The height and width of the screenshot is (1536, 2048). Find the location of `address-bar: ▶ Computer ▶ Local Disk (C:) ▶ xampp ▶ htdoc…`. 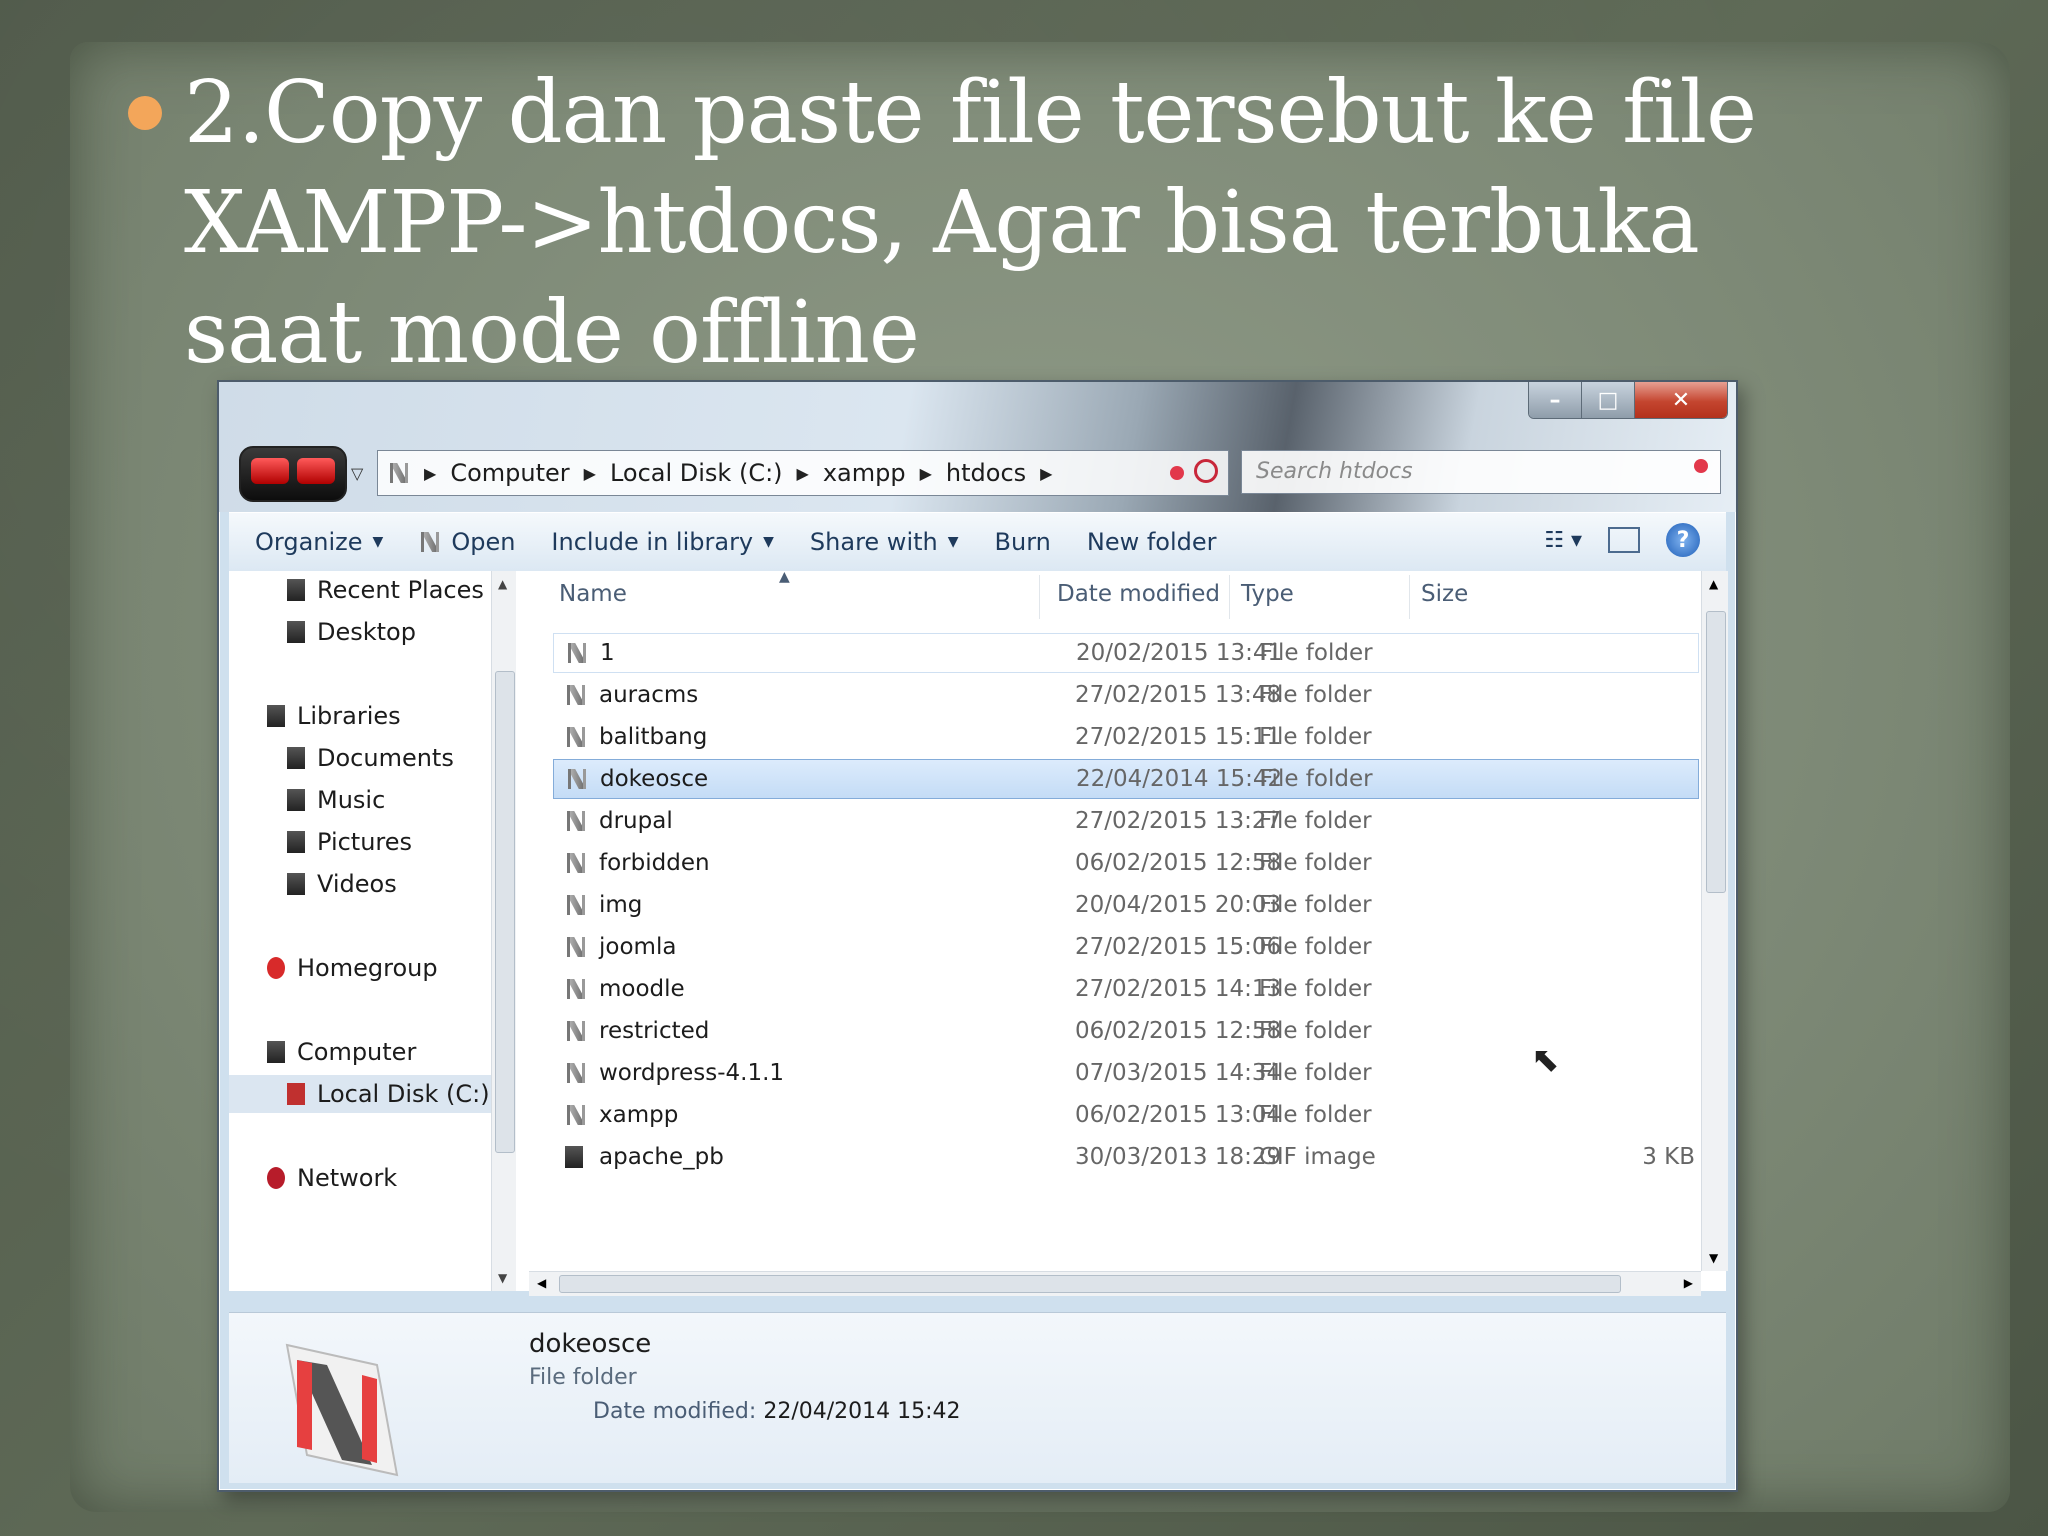

address-bar: ▶ Computer ▶ Local Disk (C:) ▶ xampp ▶ htdoc… is located at coordinates (803, 473).